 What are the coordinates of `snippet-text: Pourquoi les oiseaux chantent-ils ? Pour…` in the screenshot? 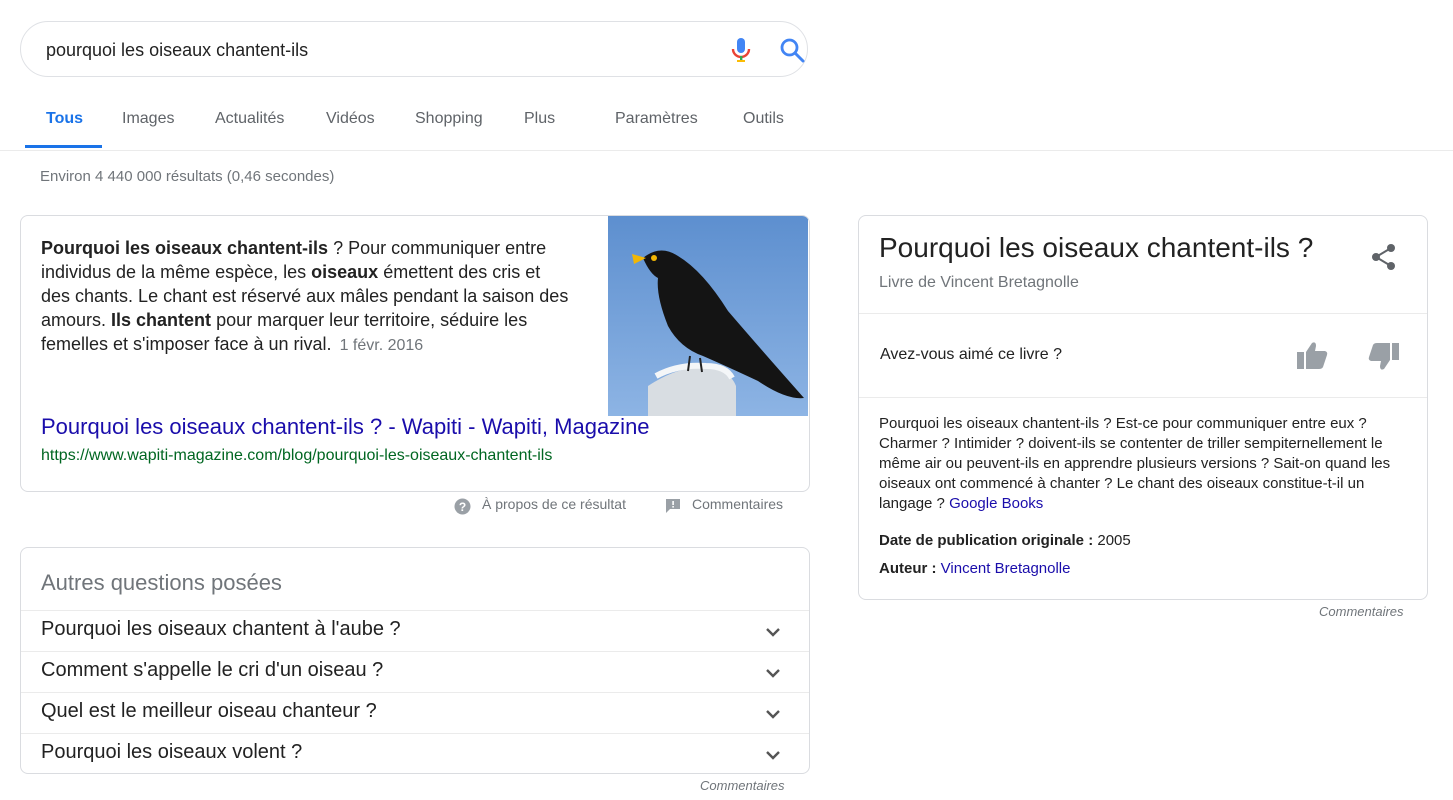 It's located at (306, 297).